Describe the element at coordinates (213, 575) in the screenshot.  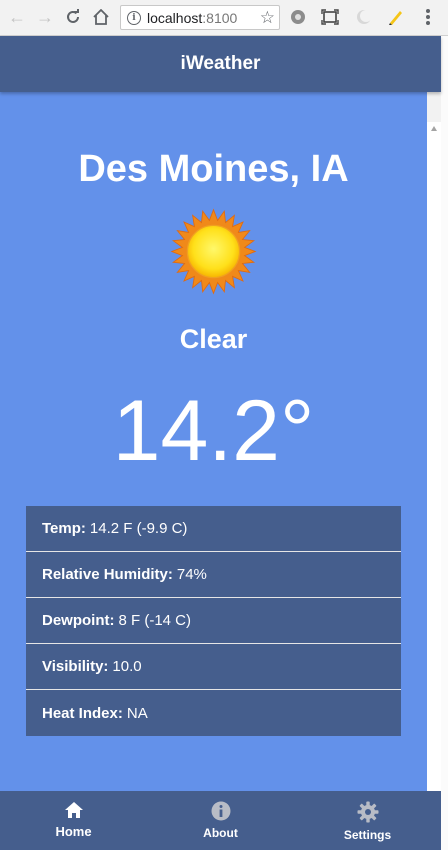
I see `list-item: Relative Humidity: 74%` at that location.